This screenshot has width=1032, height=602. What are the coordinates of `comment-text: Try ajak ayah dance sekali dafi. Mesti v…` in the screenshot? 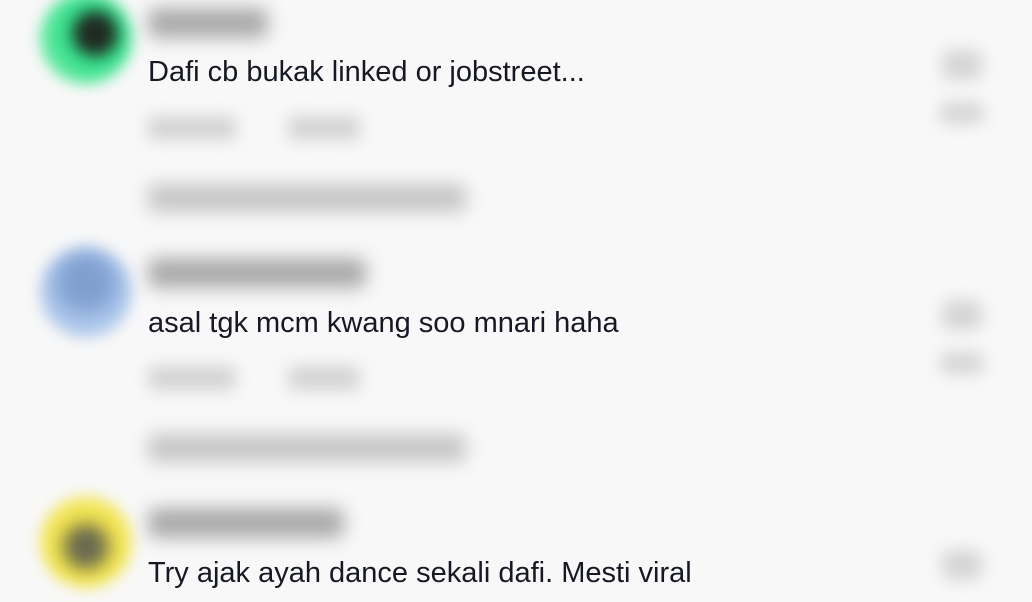 It's located at (420, 573).